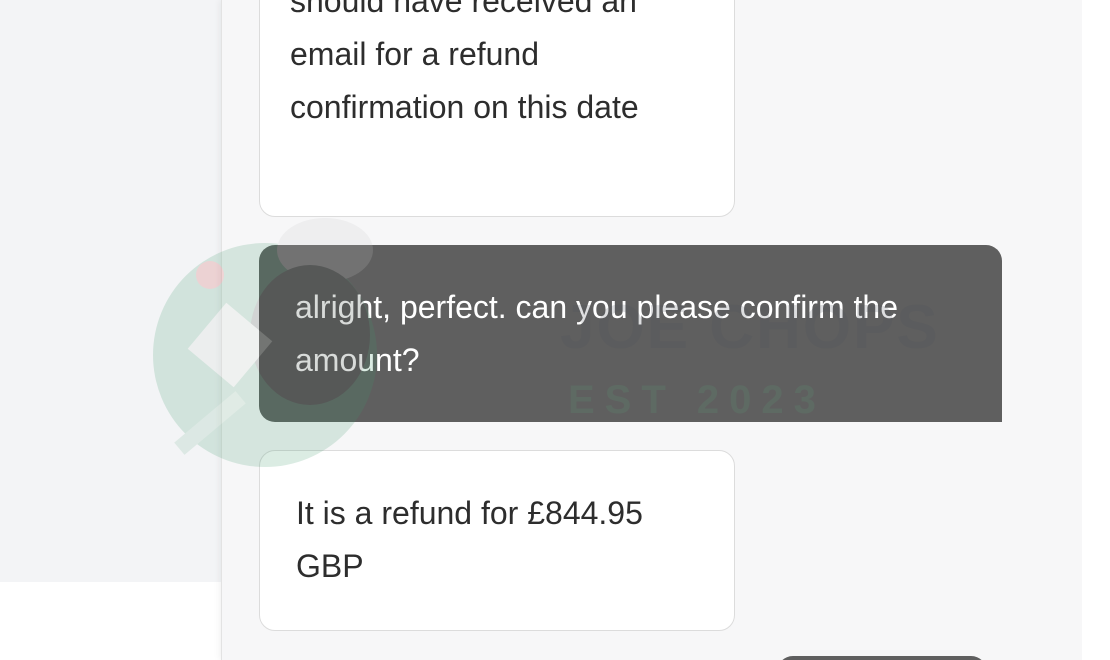 Image resolution: width=1110 pixels, height=660 pixels. What do you see at coordinates (882, 658) in the screenshot?
I see `user-message-partial` at bounding box center [882, 658].